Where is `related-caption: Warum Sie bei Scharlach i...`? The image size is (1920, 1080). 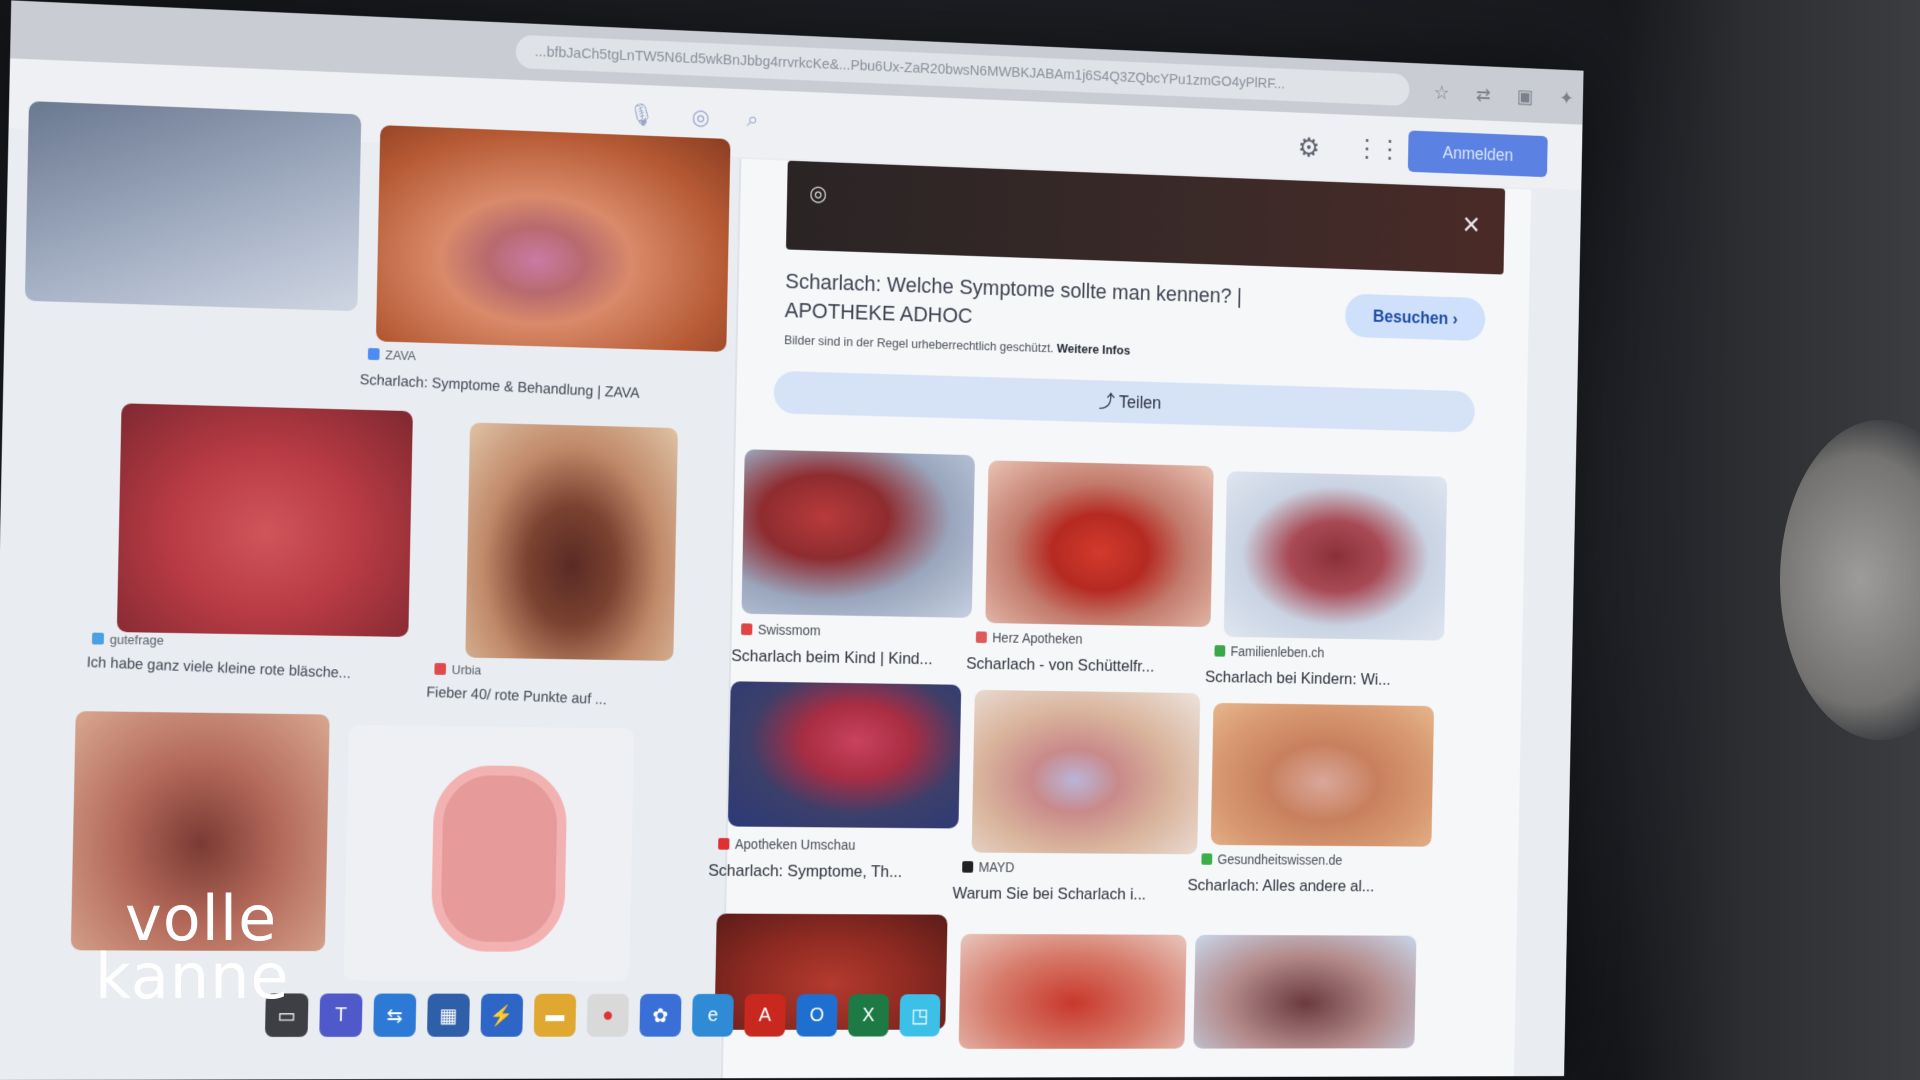 related-caption: Warum Sie bei Scharlach i... is located at coordinates (1049, 894).